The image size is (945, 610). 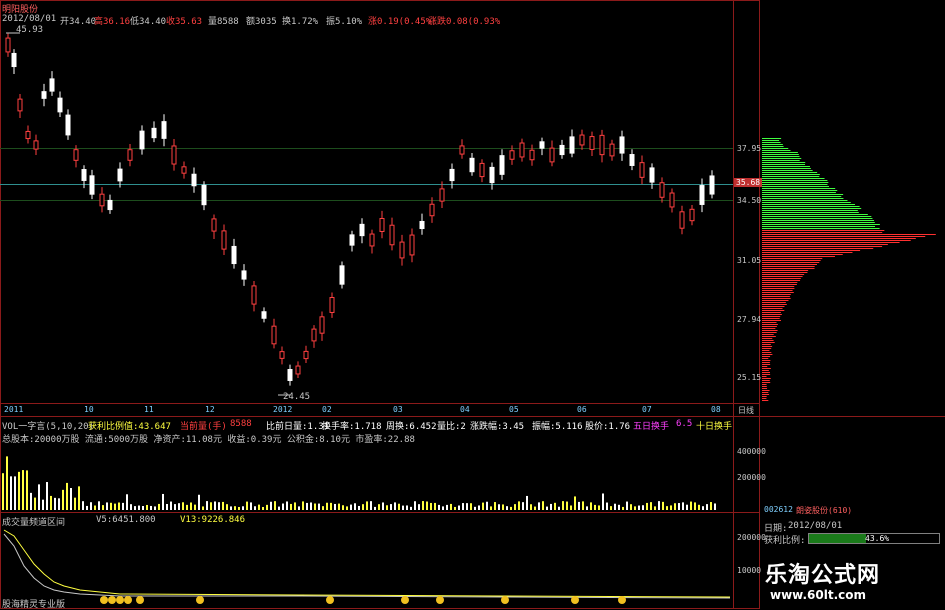 I want to click on v5-value: V5:6451.800, so click(x=126, y=520).